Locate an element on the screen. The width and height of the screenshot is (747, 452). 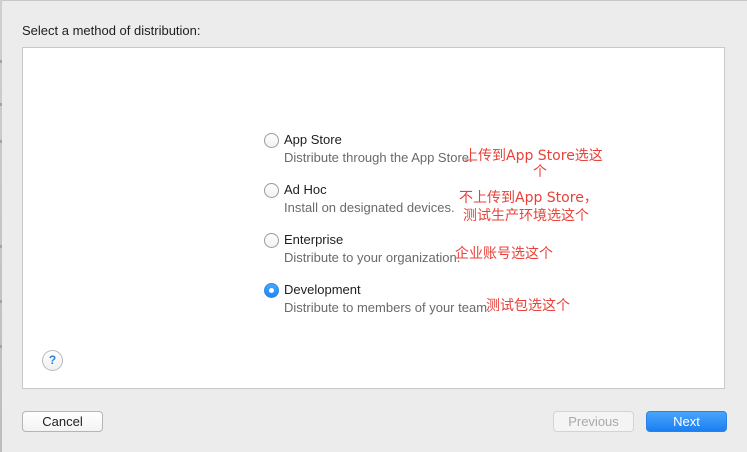
option-title: Ad Hoc is located at coordinates (305, 189).